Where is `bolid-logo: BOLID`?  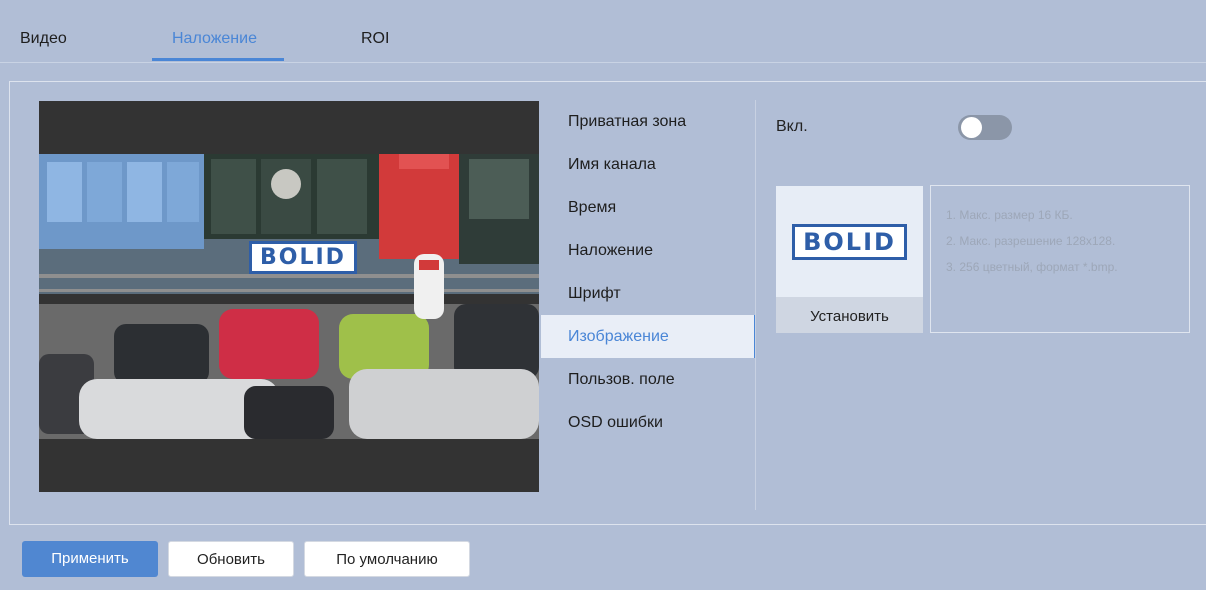 bolid-logo: BOLID is located at coordinates (303, 257).